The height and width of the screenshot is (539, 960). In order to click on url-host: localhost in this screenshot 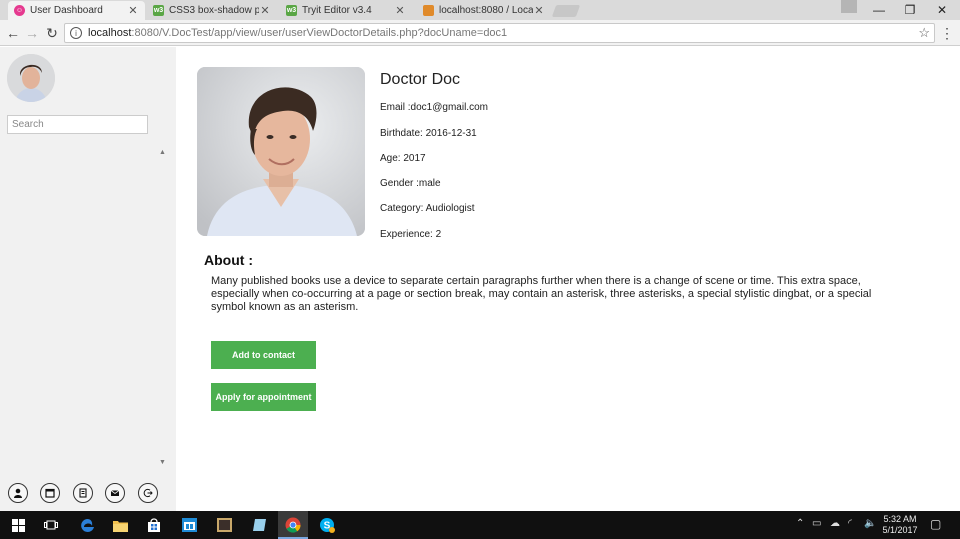, I will do `click(110, 33)`.